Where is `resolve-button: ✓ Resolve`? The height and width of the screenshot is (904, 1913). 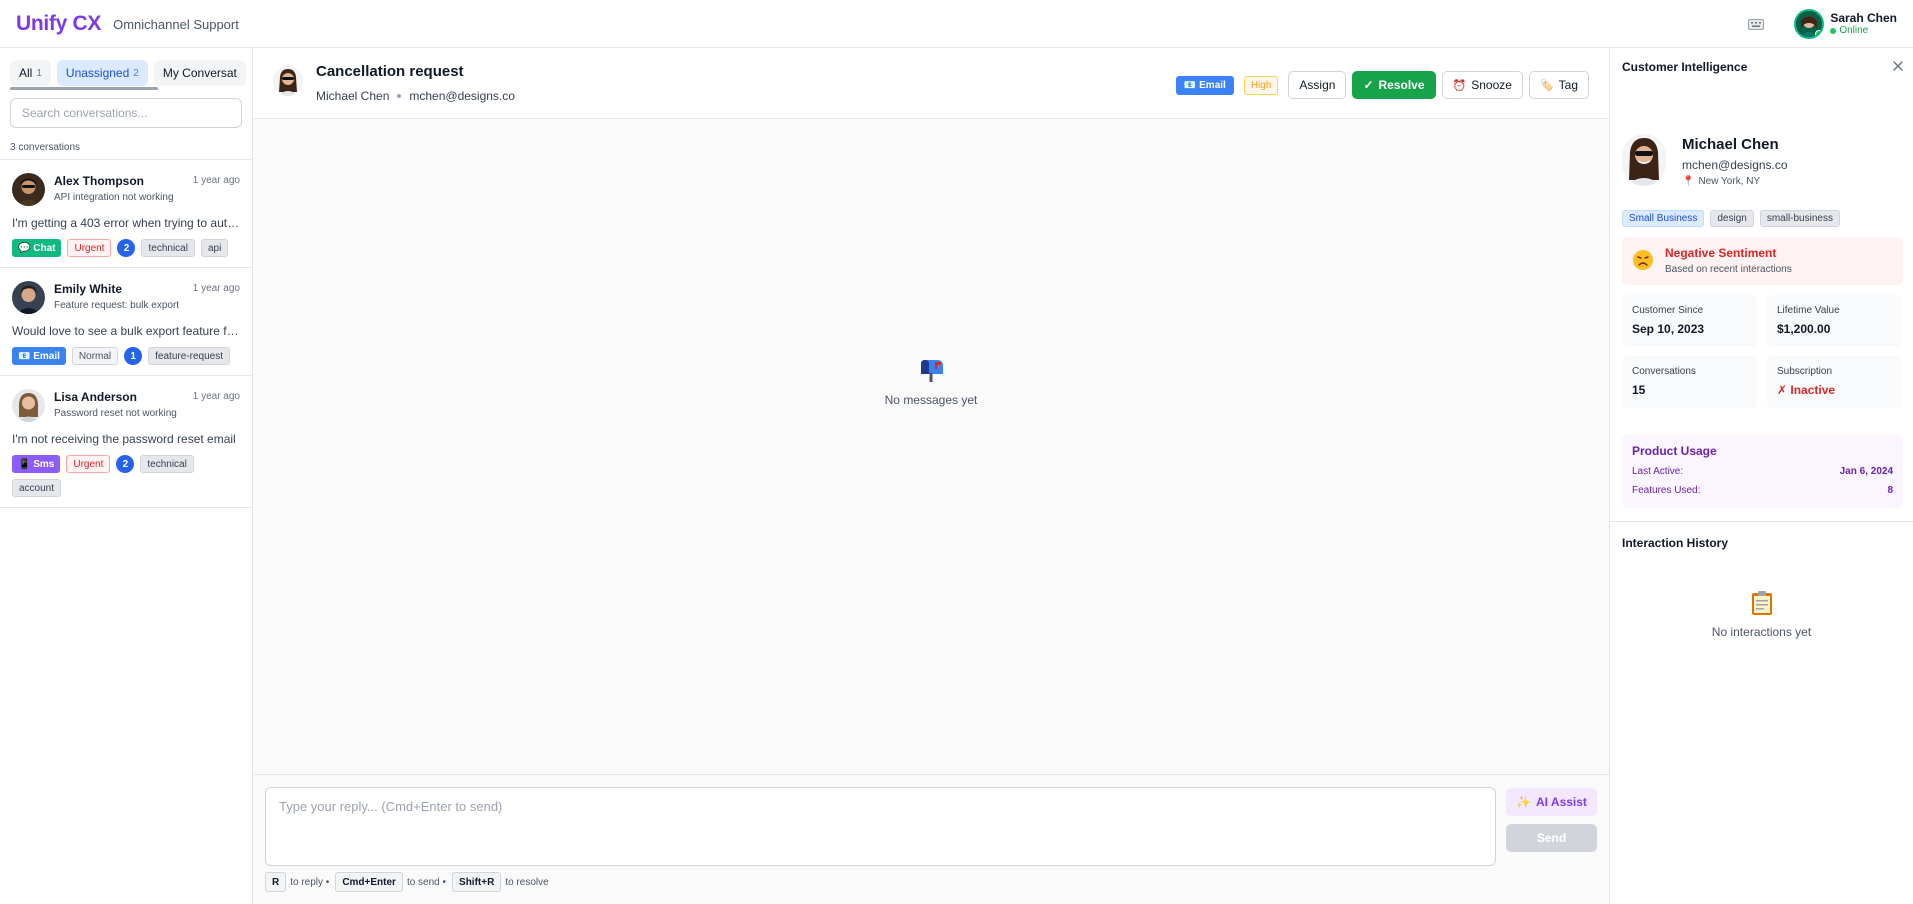 resolve-button: ✓ Resolve is located at coordinates (1394, 85).